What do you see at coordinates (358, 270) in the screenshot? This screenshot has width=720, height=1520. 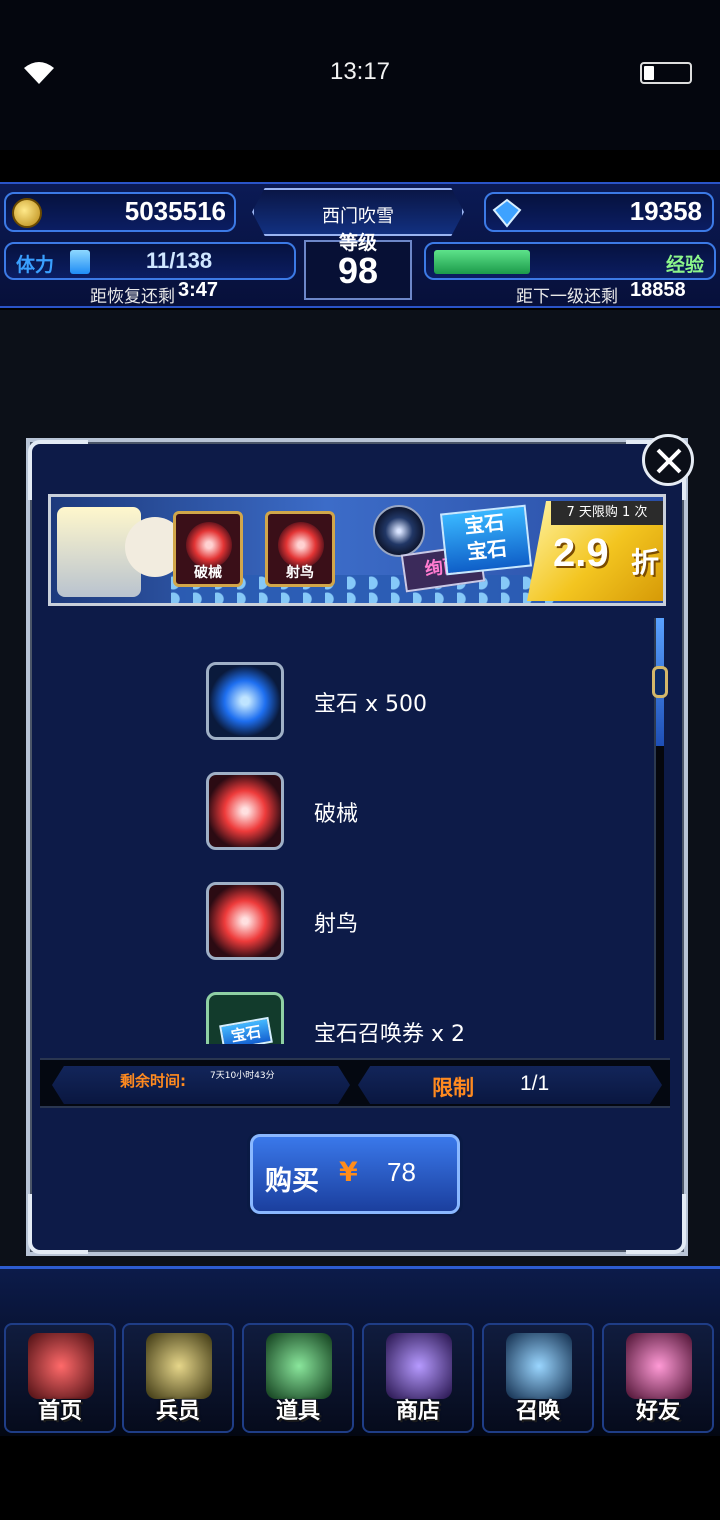 I see `level-value: 98` at bounding box center [358, 270].